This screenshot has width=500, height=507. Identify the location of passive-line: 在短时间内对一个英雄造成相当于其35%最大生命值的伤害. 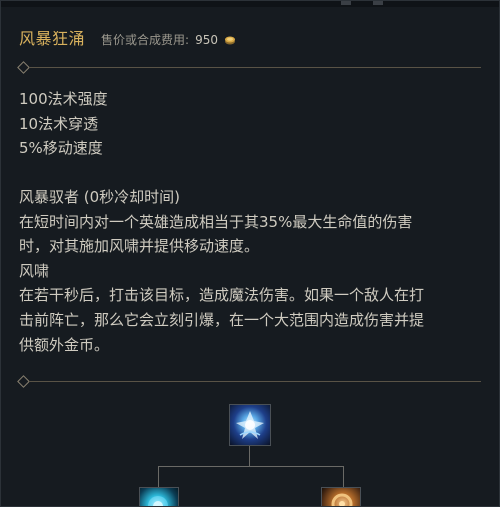
(216, 221).